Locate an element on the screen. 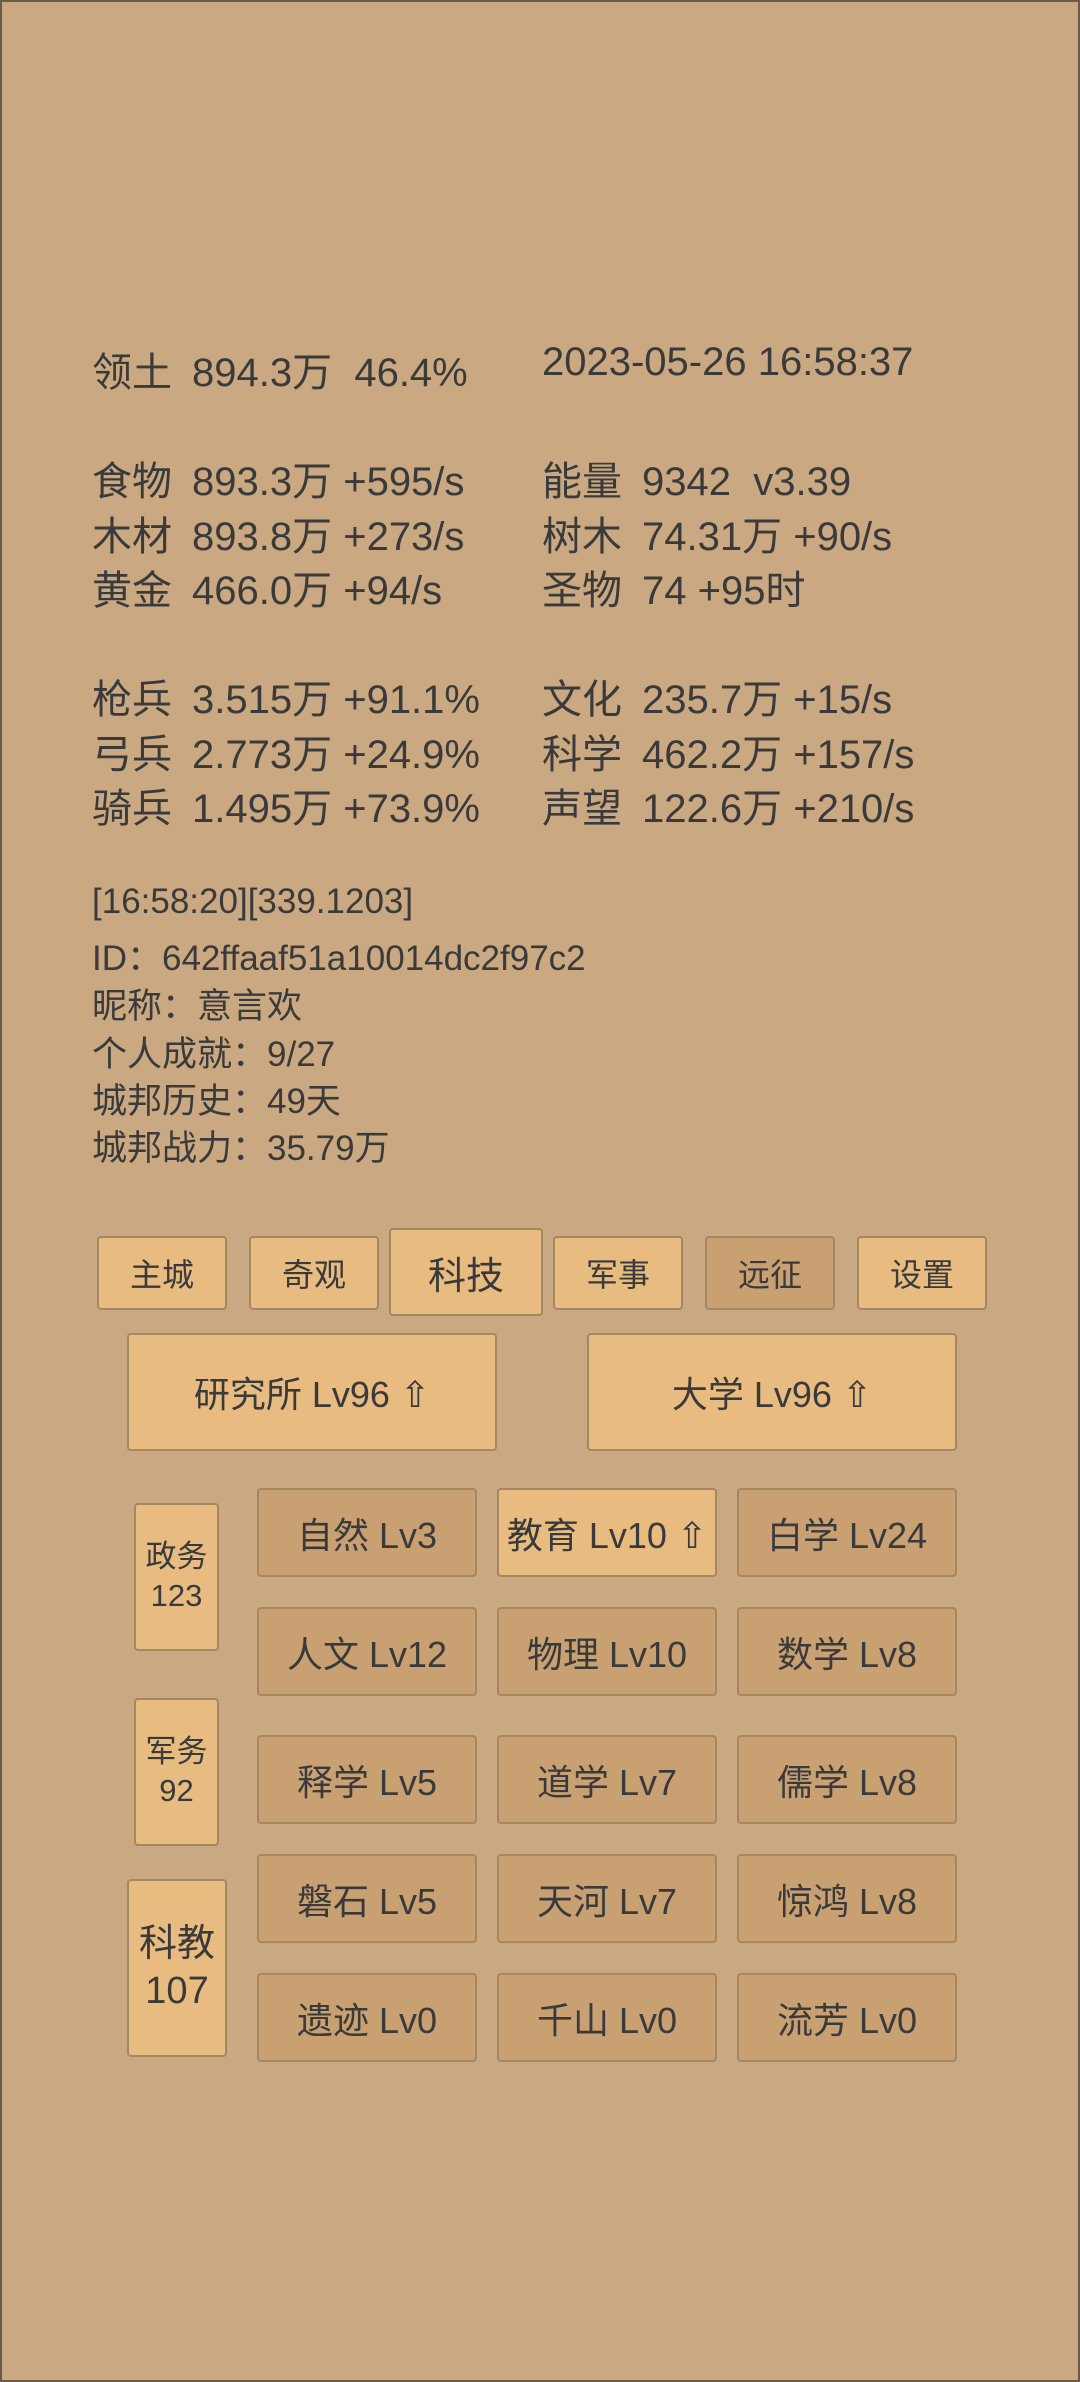  territory-row: 领土 894.3万 46.4% is located at coordinates (280, 369).